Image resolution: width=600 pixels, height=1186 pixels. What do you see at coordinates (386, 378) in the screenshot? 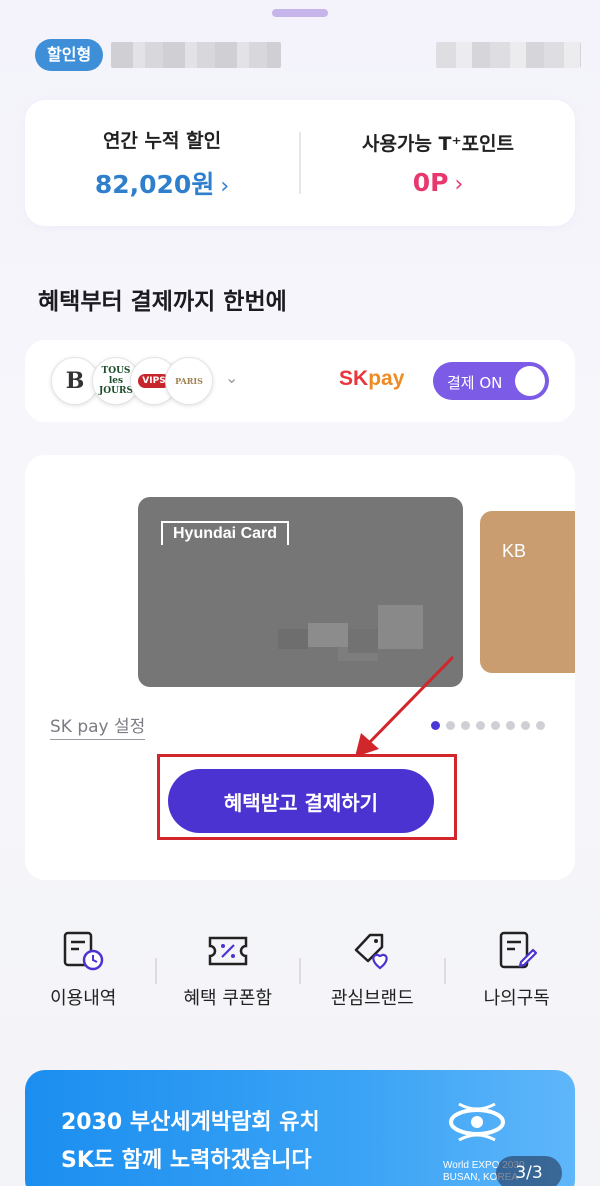
I see `skpay-logo-pay: pay` at bounding box center [386, 378].